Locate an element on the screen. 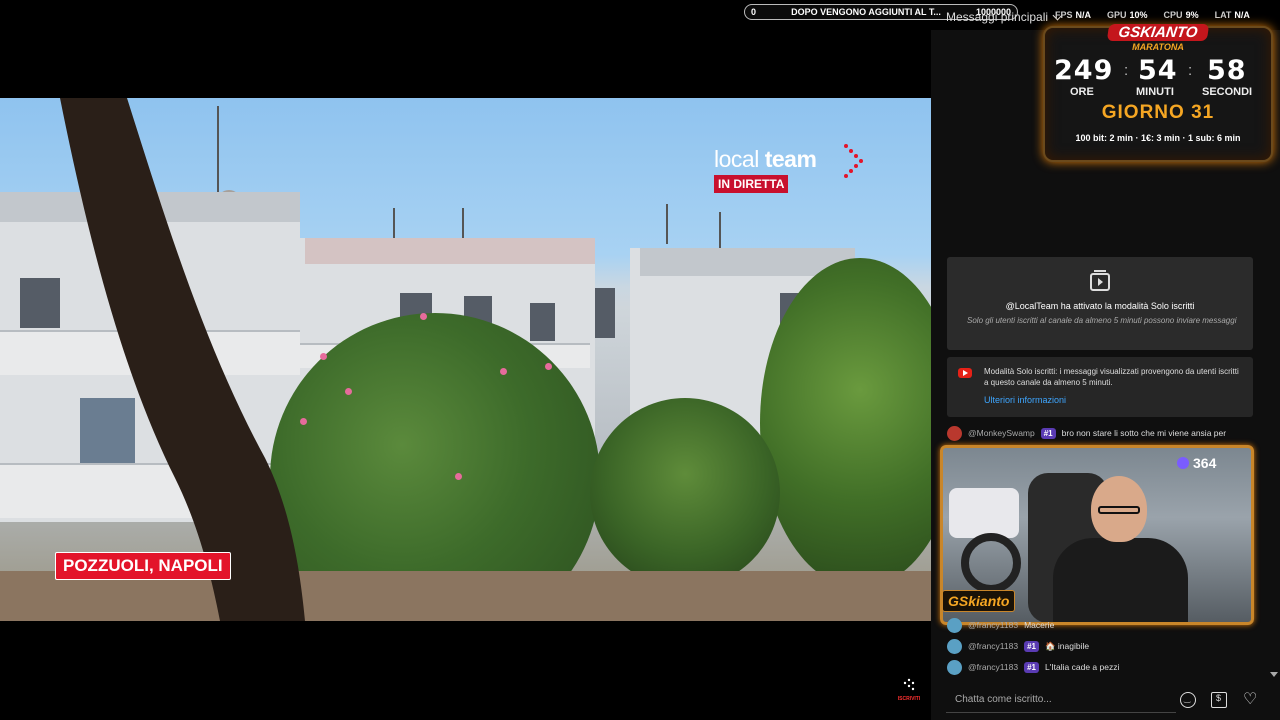 The height and width of the screenshot is (720, 1280). live-badge: IN DIRETTA is located at coordinates (751, 184).